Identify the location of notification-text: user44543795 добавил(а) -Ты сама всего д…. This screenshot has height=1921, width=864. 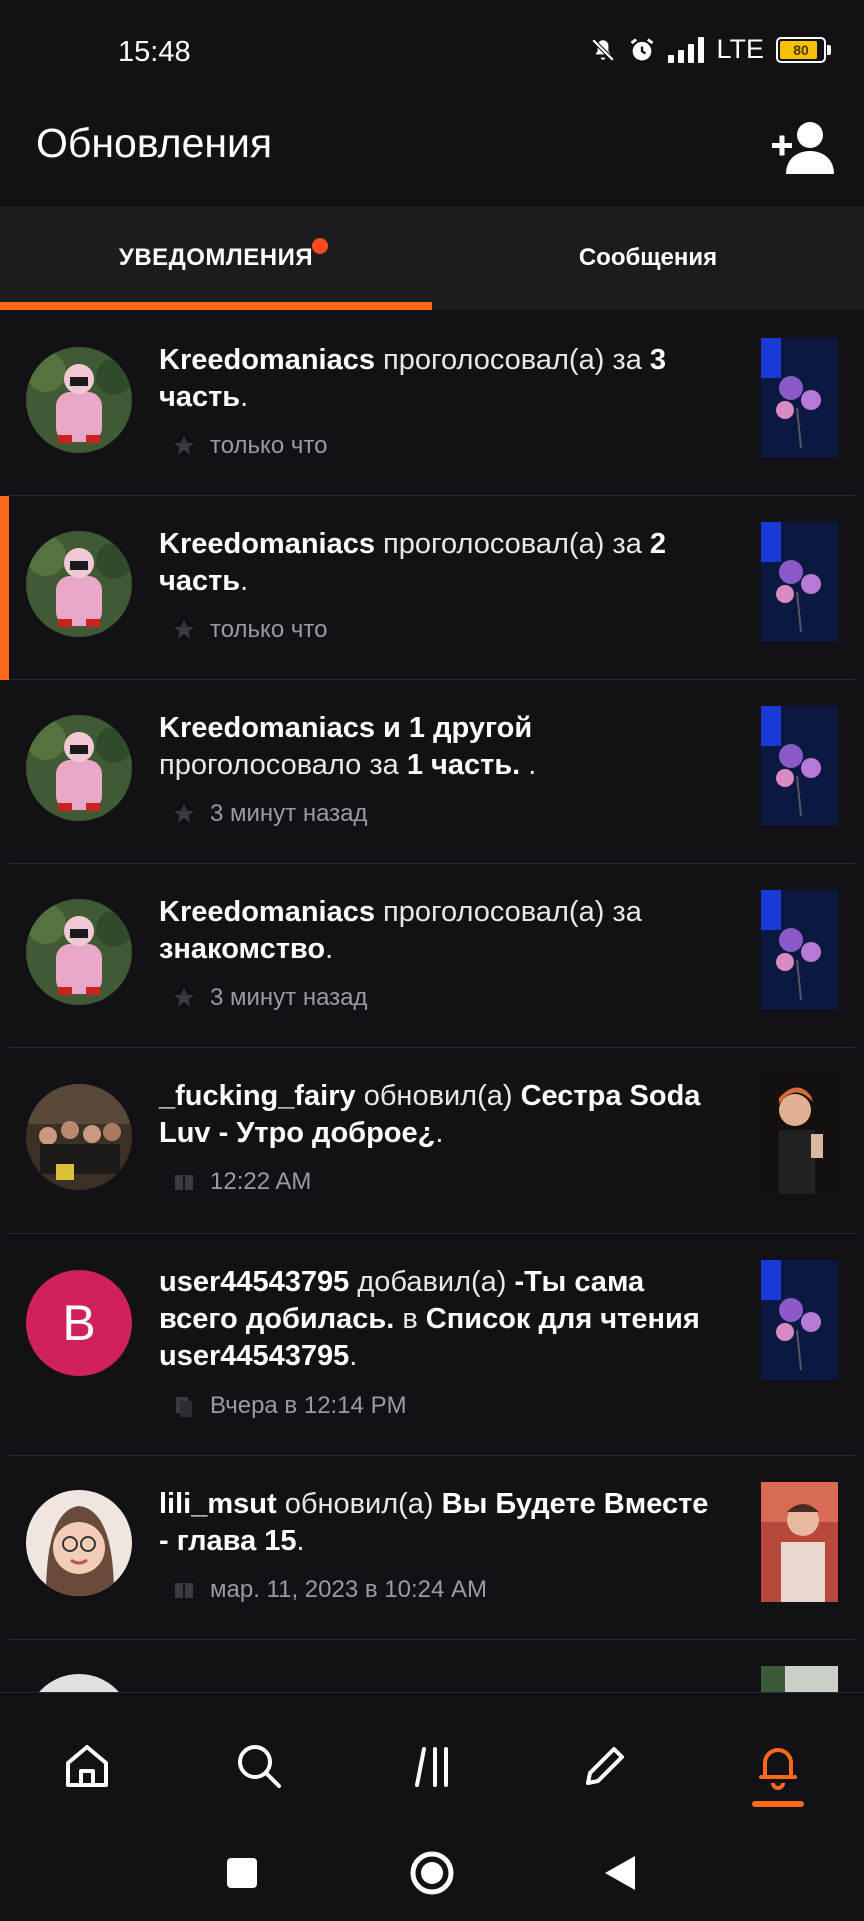
(442, 1319).